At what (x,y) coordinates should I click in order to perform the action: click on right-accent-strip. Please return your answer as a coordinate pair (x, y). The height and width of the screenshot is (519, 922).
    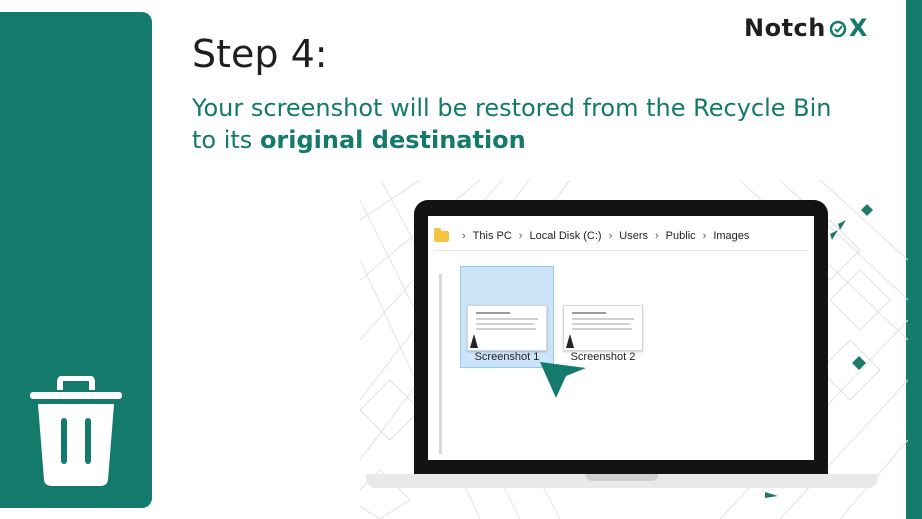
    Looking at the image, I should click on (914, 259).